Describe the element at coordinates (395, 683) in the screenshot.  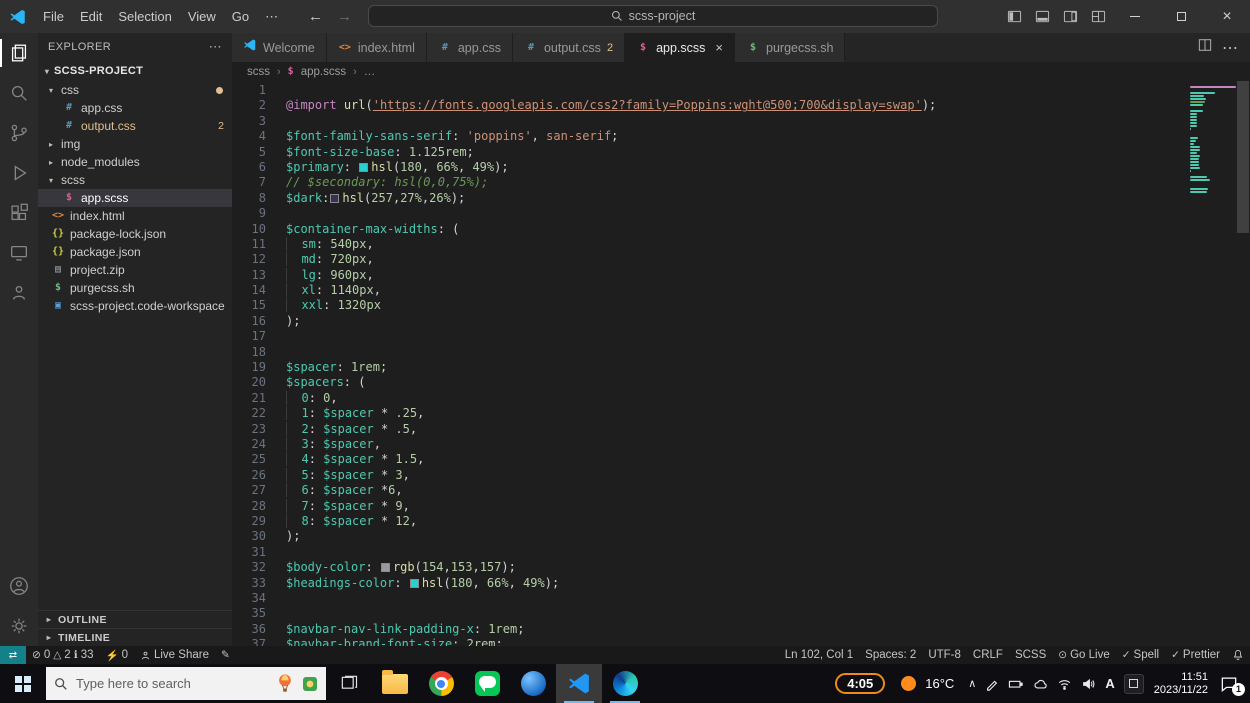
I see `file-explorer-button` at that location.